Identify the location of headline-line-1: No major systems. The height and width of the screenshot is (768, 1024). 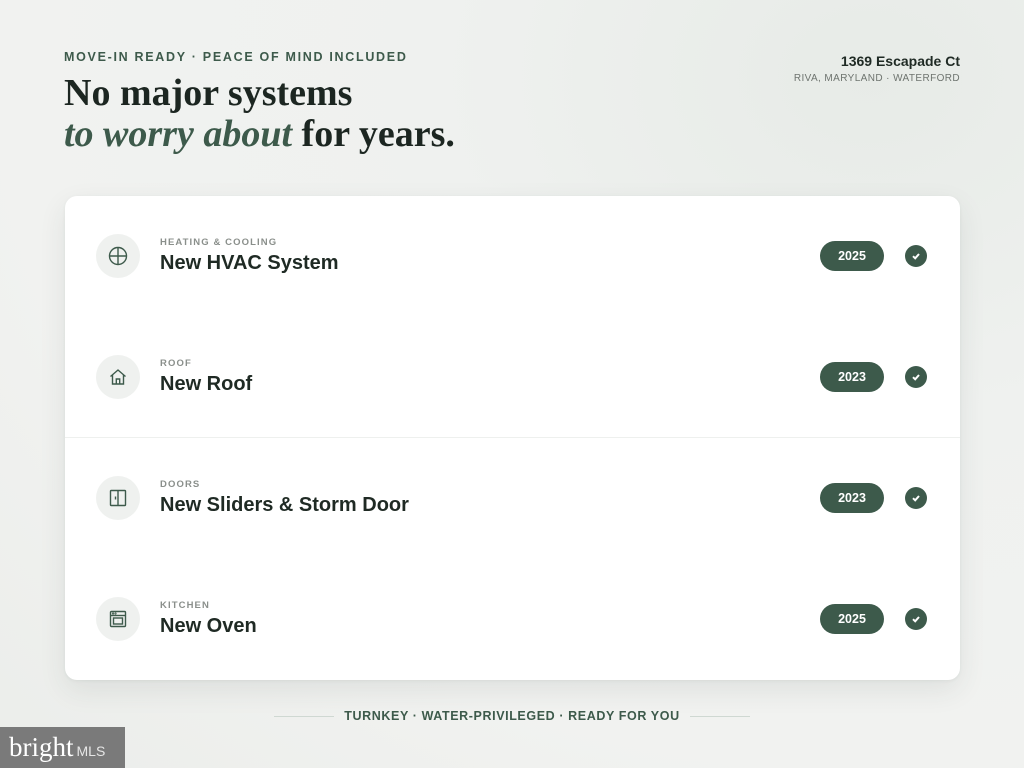
(208, 93).